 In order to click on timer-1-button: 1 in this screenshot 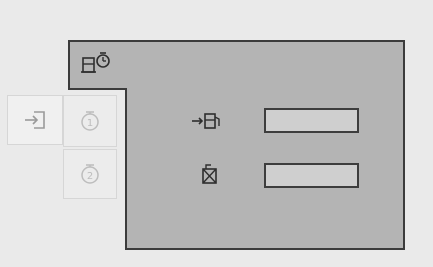, I will do `click(90, 121)`.